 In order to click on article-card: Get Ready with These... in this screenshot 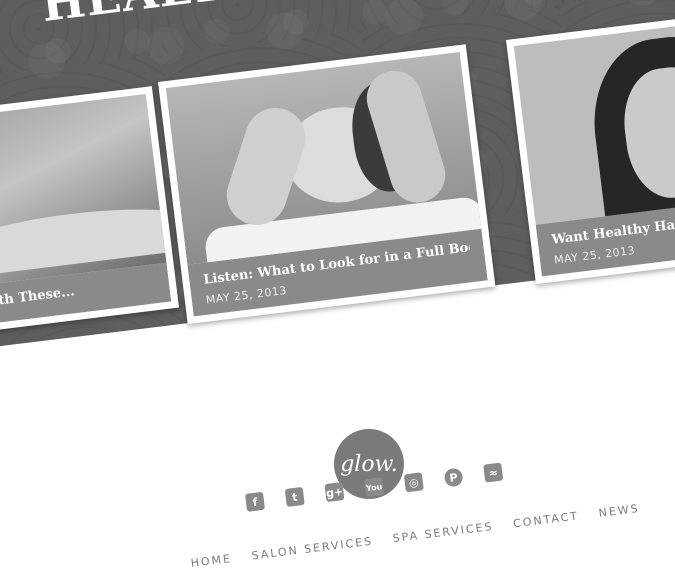, I will do `click(89, 215)`.